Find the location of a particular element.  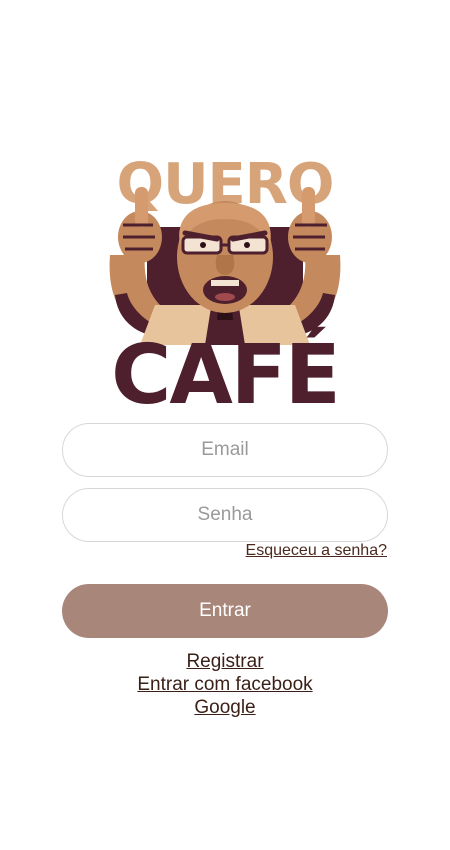

email-input is located at coordinates (225, 450).